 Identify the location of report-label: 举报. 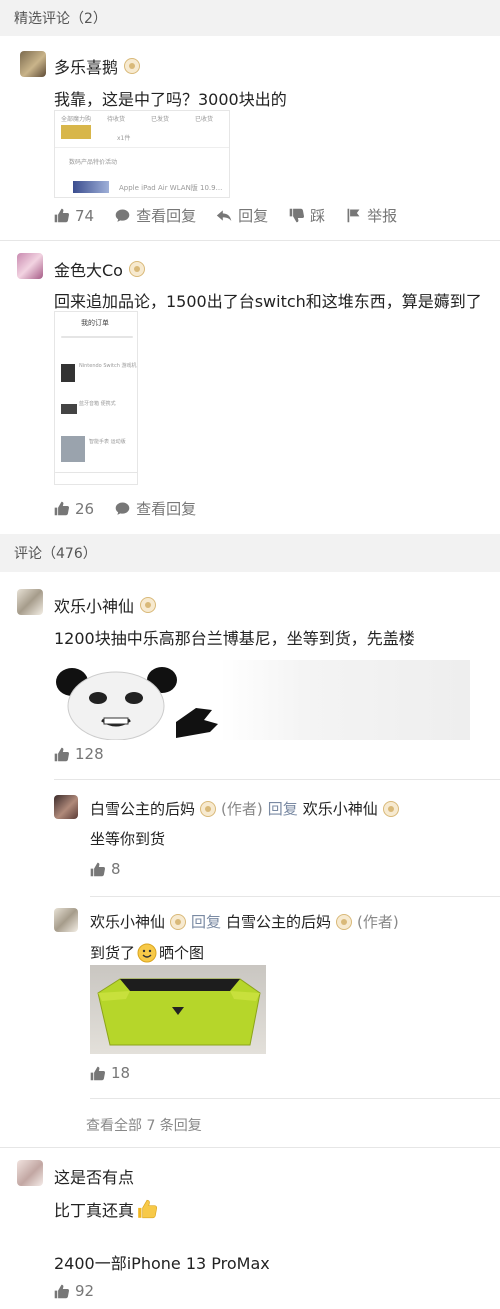
(382, 216).